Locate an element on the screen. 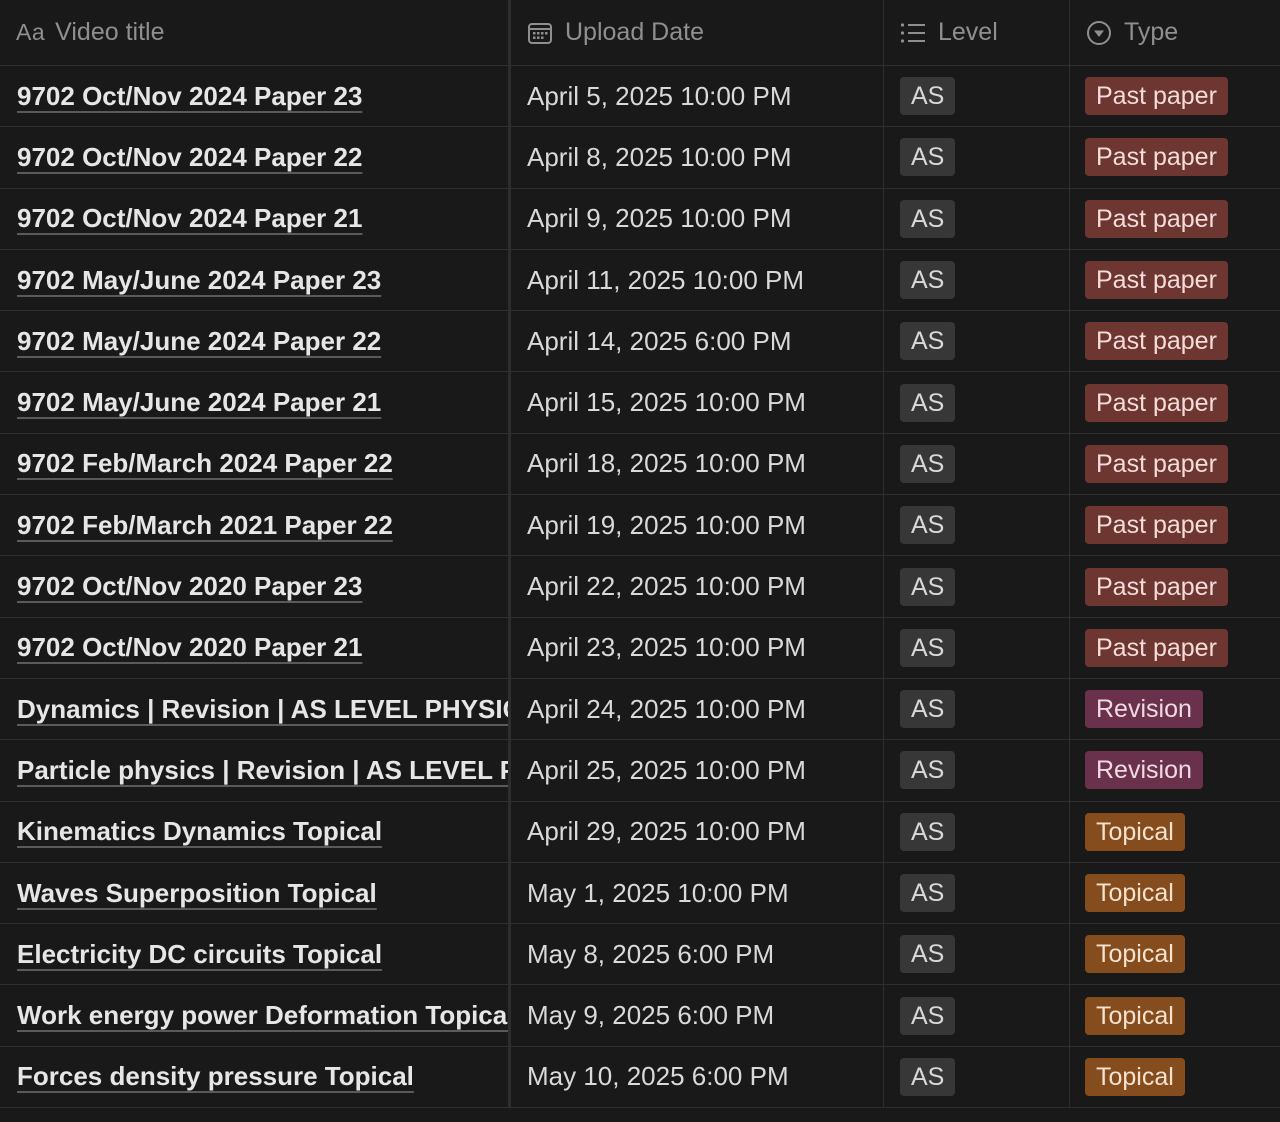 This screenshot has height=1122, width=1280. video-title-link: 9702 May/June 2024 Paper 22 is located at coordinates (199, 341).